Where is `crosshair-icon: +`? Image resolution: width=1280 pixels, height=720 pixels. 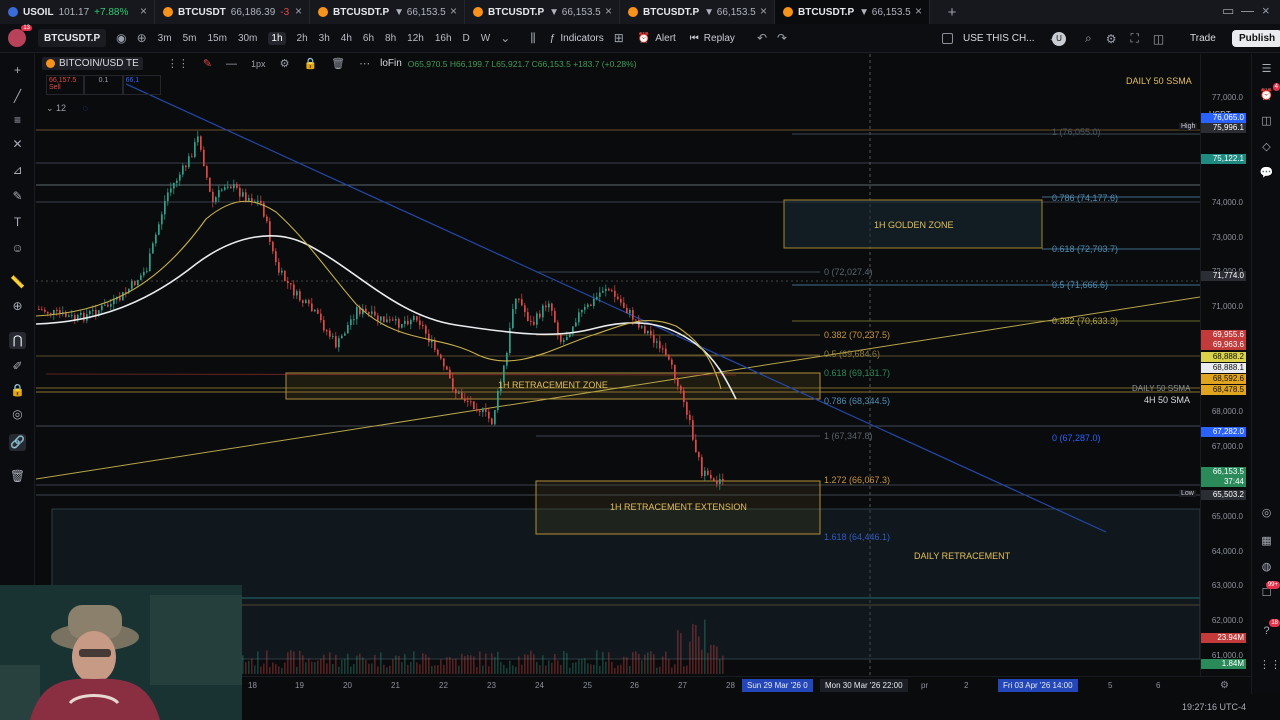 crosshair-icon: + is located at coordinates (17, 70).